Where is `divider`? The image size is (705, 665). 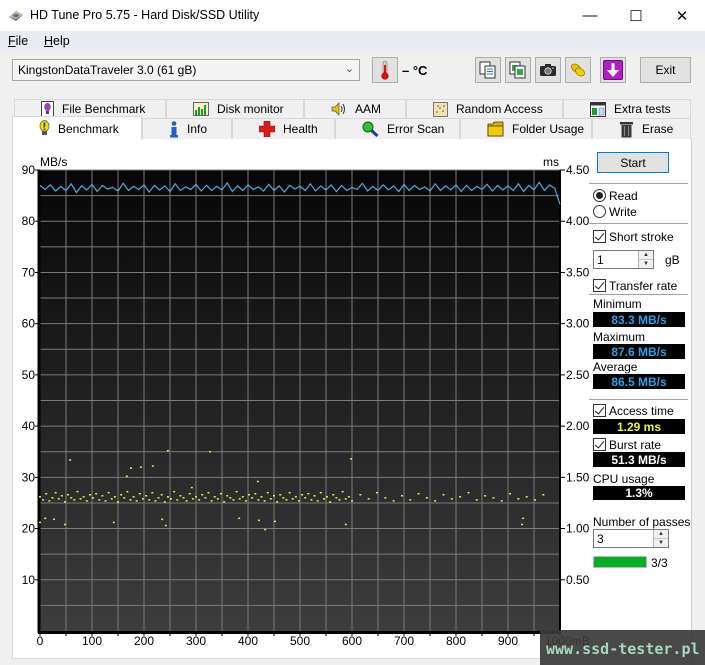 divider is located at coordinates (638, 399).